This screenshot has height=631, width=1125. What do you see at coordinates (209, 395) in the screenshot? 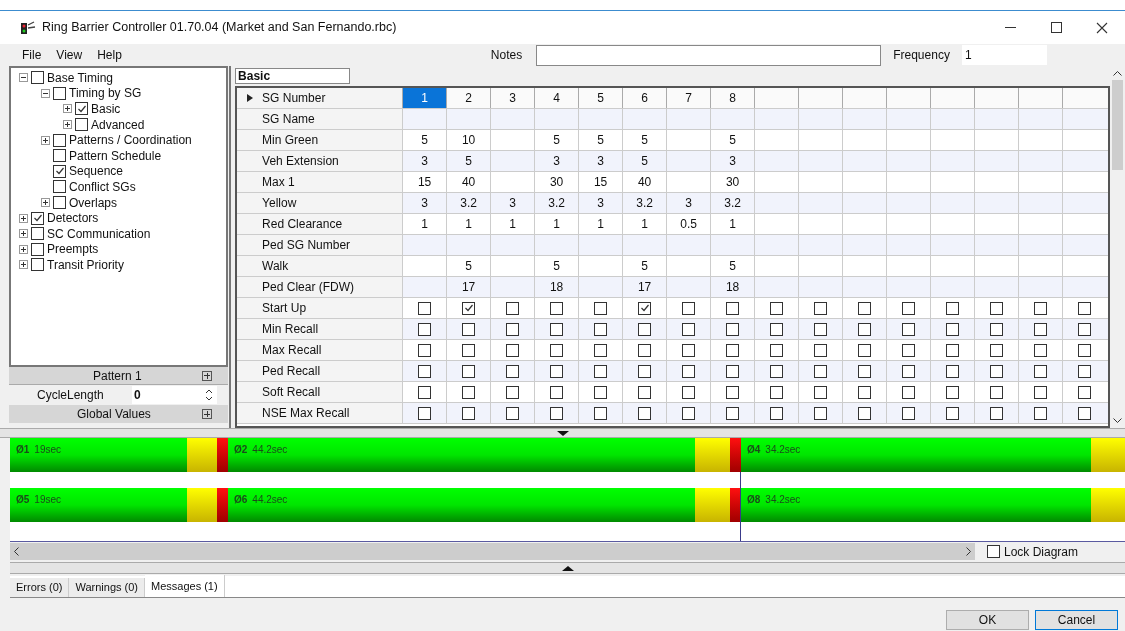
I see `spinner-icon` at bounding box center [209, 395].